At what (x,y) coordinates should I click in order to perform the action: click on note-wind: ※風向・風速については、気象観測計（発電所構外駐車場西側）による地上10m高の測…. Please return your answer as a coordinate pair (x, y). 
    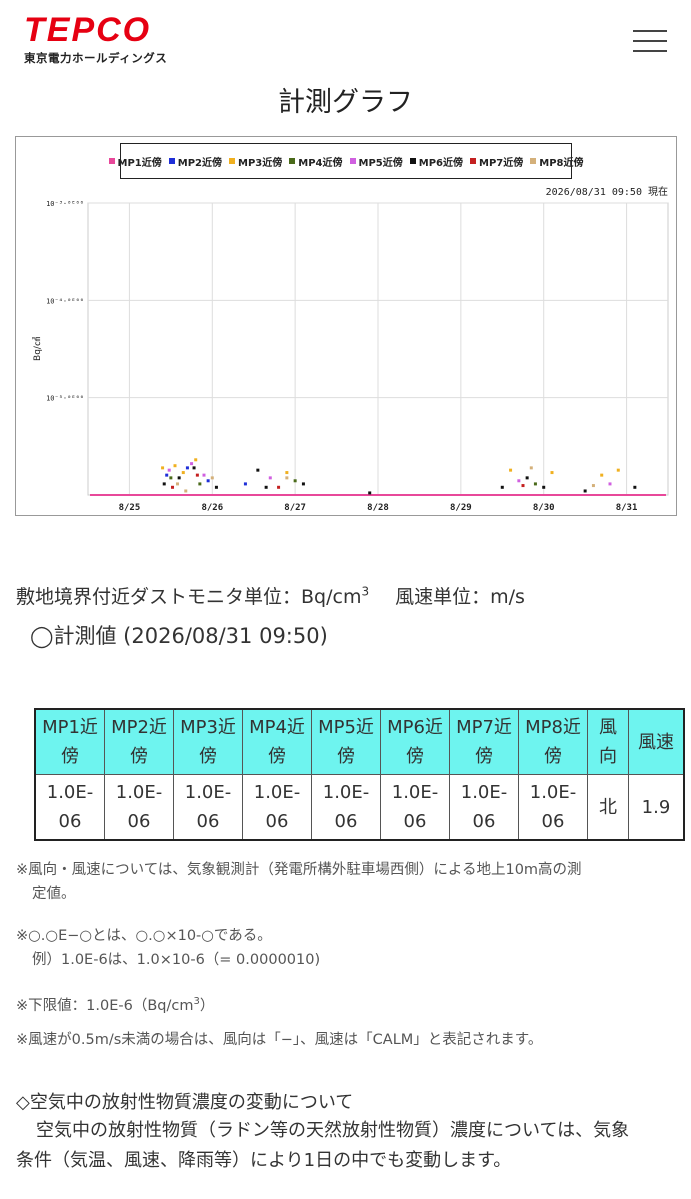
    Looking at the image, I should click on (299, 882).